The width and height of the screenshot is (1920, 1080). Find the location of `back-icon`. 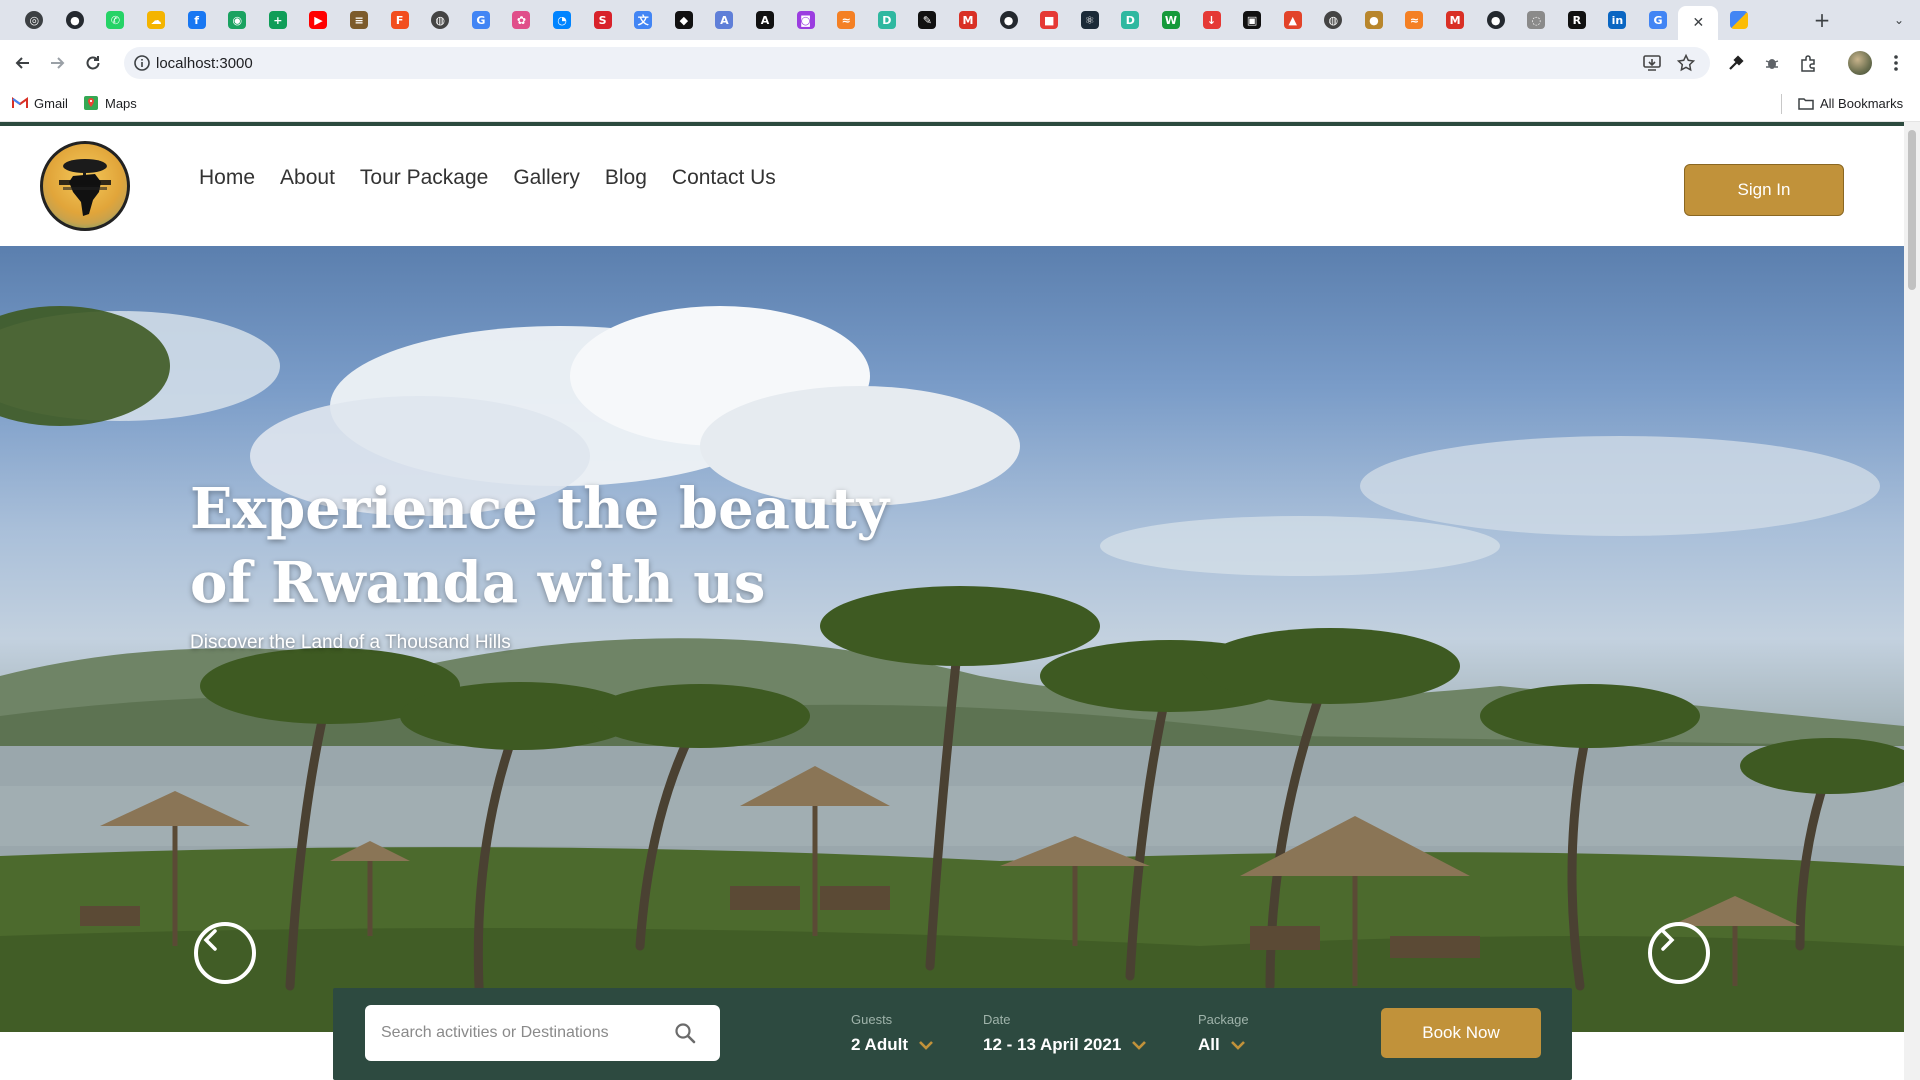

back-icon is located at coordinates (23, 63).